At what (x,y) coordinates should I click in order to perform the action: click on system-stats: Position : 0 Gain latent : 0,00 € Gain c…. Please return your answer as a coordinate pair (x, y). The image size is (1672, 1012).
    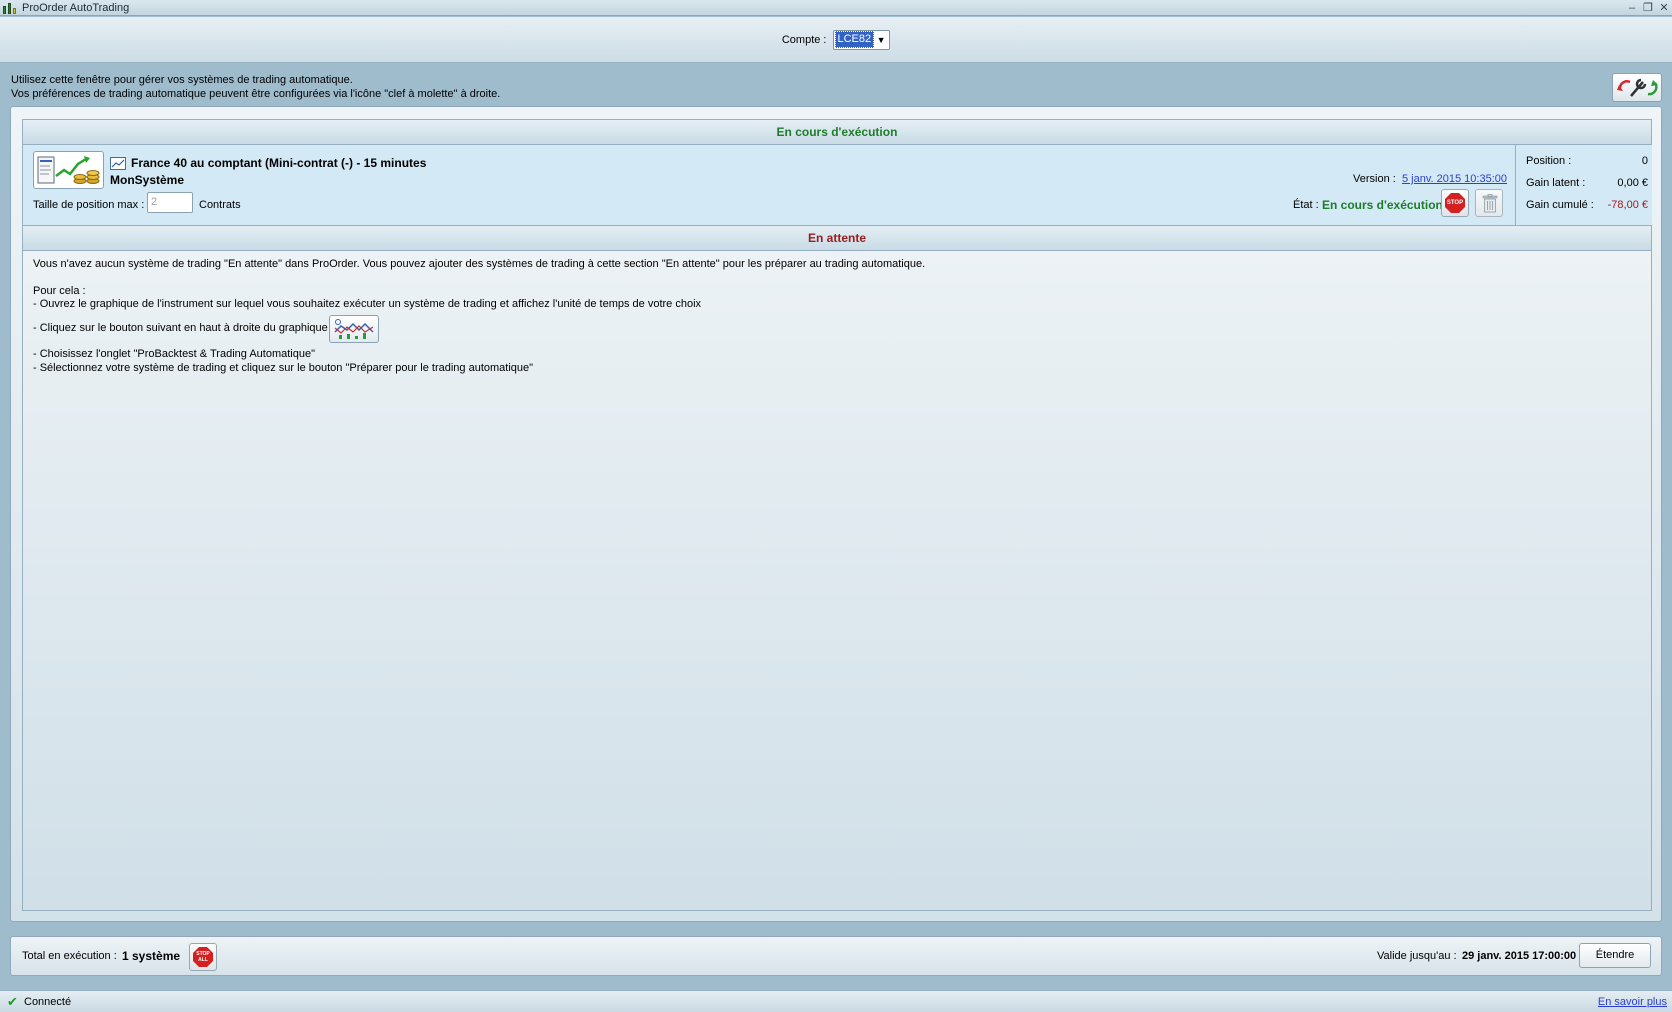
    Looking at the image, I should click on (1583, 185).